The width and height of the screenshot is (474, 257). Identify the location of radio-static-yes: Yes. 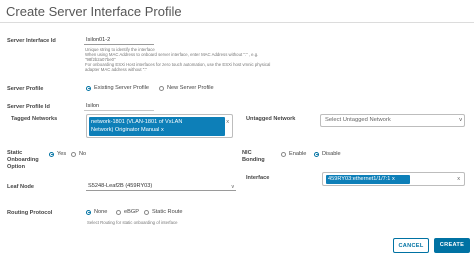
(57, 154).